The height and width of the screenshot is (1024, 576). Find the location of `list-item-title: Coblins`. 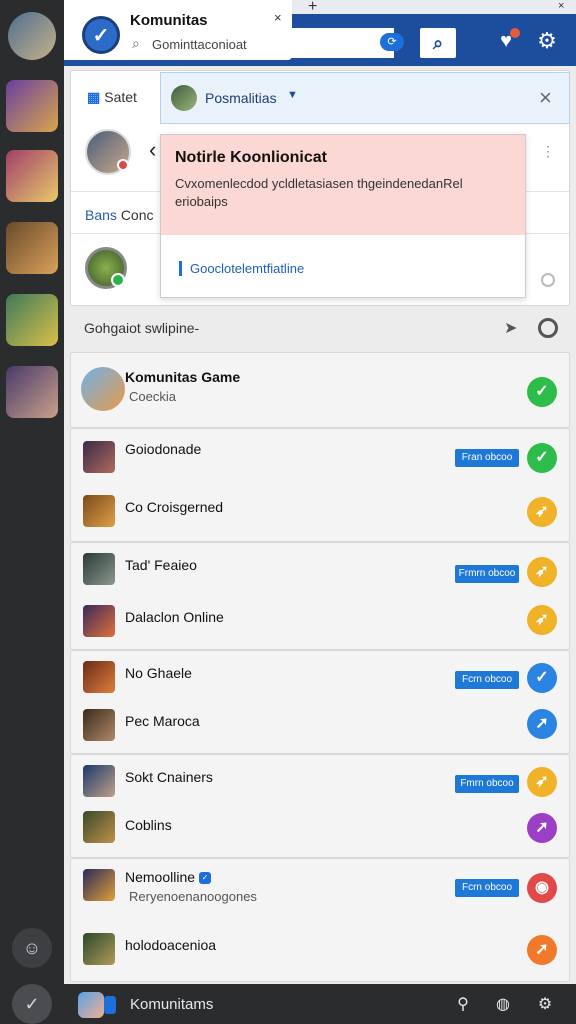

list-item-title: Coblins is located at coordinates (148, 825).